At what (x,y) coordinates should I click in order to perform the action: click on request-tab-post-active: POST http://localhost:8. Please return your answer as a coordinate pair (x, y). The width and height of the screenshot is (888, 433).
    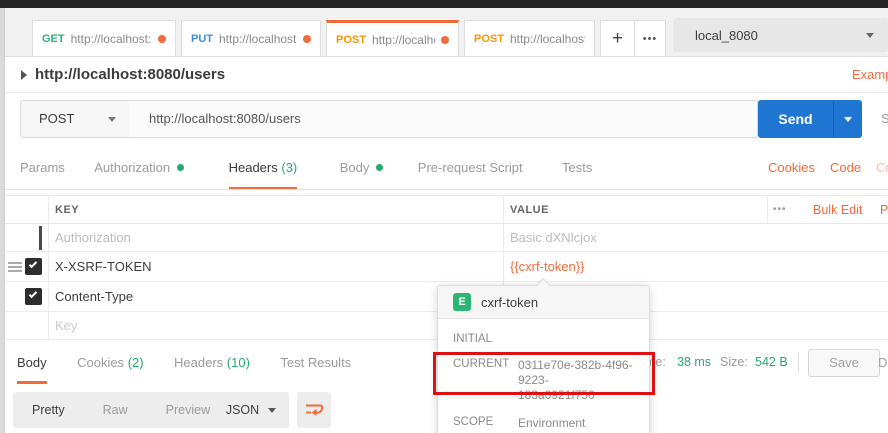
    Looking at the image, I should click on (392, 38).